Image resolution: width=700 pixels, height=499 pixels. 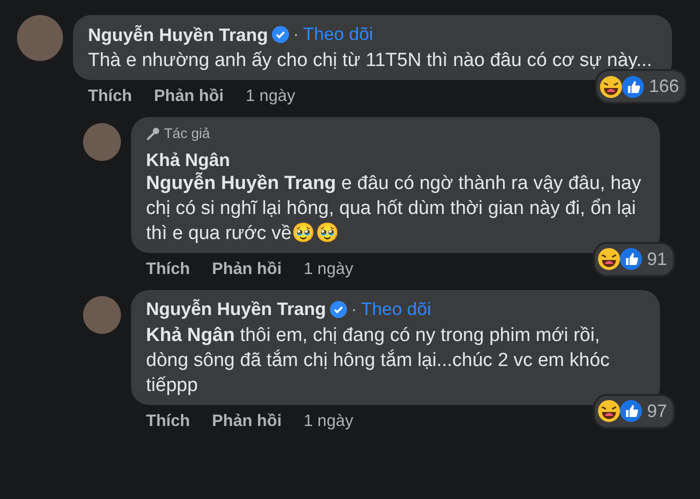 I want to click on reaction-count: 91, so click(x=656, y=259).